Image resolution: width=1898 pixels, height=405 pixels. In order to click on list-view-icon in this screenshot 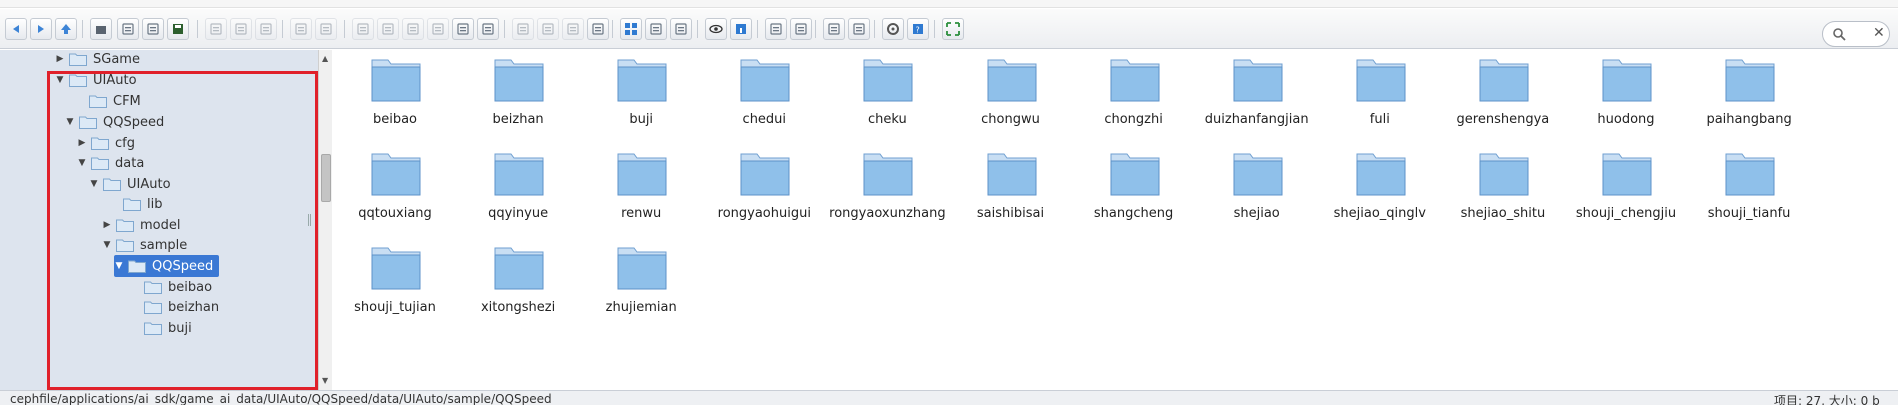, I will do `click(834, 29)`.